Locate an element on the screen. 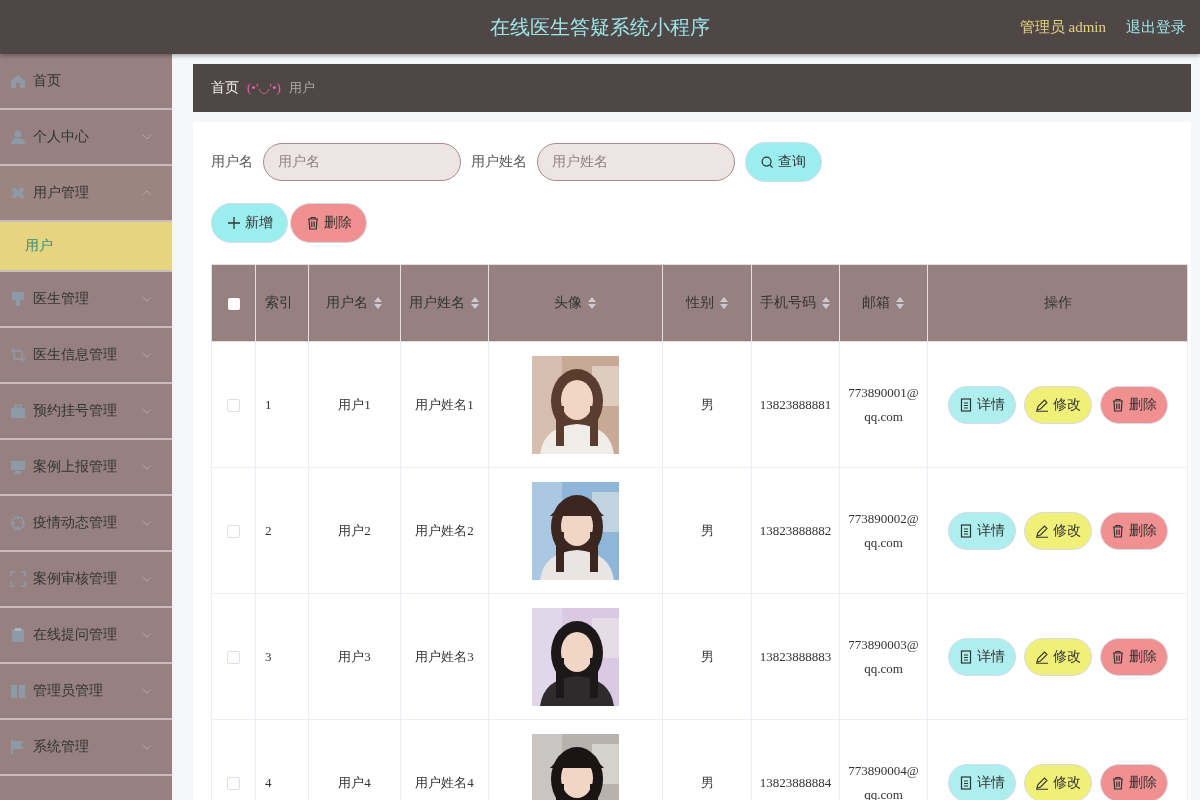  logout-link: 退出登录 is located at coordinates (1156, 27).